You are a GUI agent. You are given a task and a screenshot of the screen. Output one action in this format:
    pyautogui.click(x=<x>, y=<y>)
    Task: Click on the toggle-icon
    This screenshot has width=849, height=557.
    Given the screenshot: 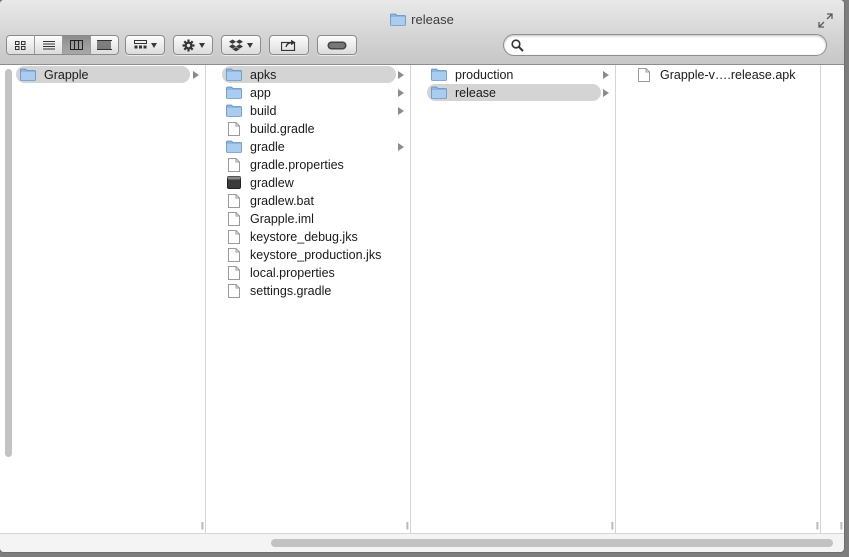 What is the action you would take?
    pyautogui.click(x=337, y=45)
    